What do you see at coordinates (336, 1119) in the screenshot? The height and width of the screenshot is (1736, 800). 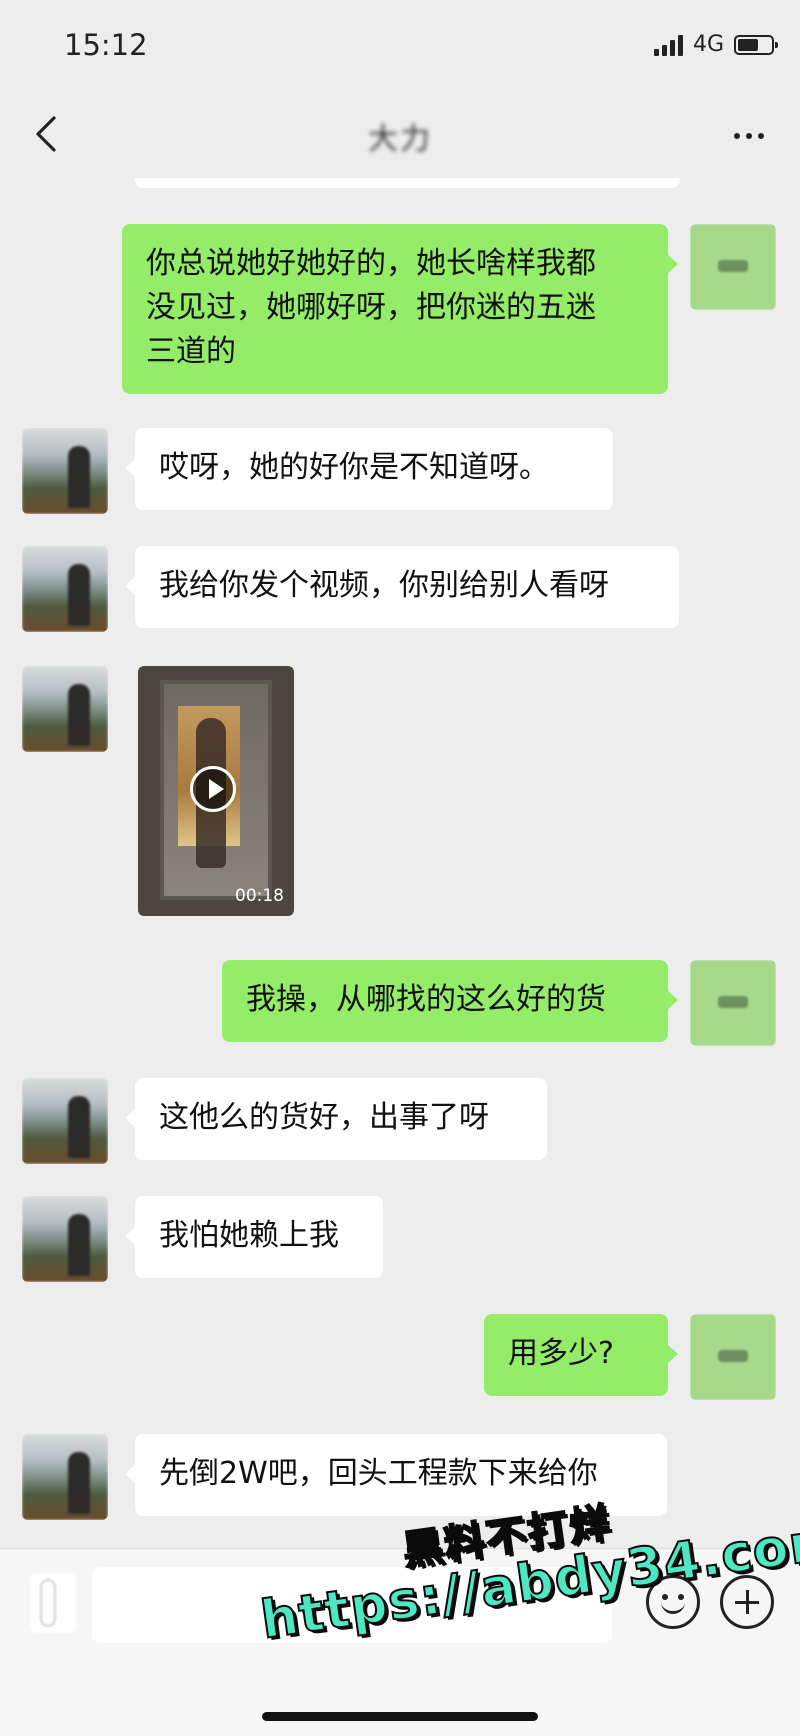 I see `message-bubble-contact: 这他么的货好，出事了呀` at bounding box center [336, 1119].